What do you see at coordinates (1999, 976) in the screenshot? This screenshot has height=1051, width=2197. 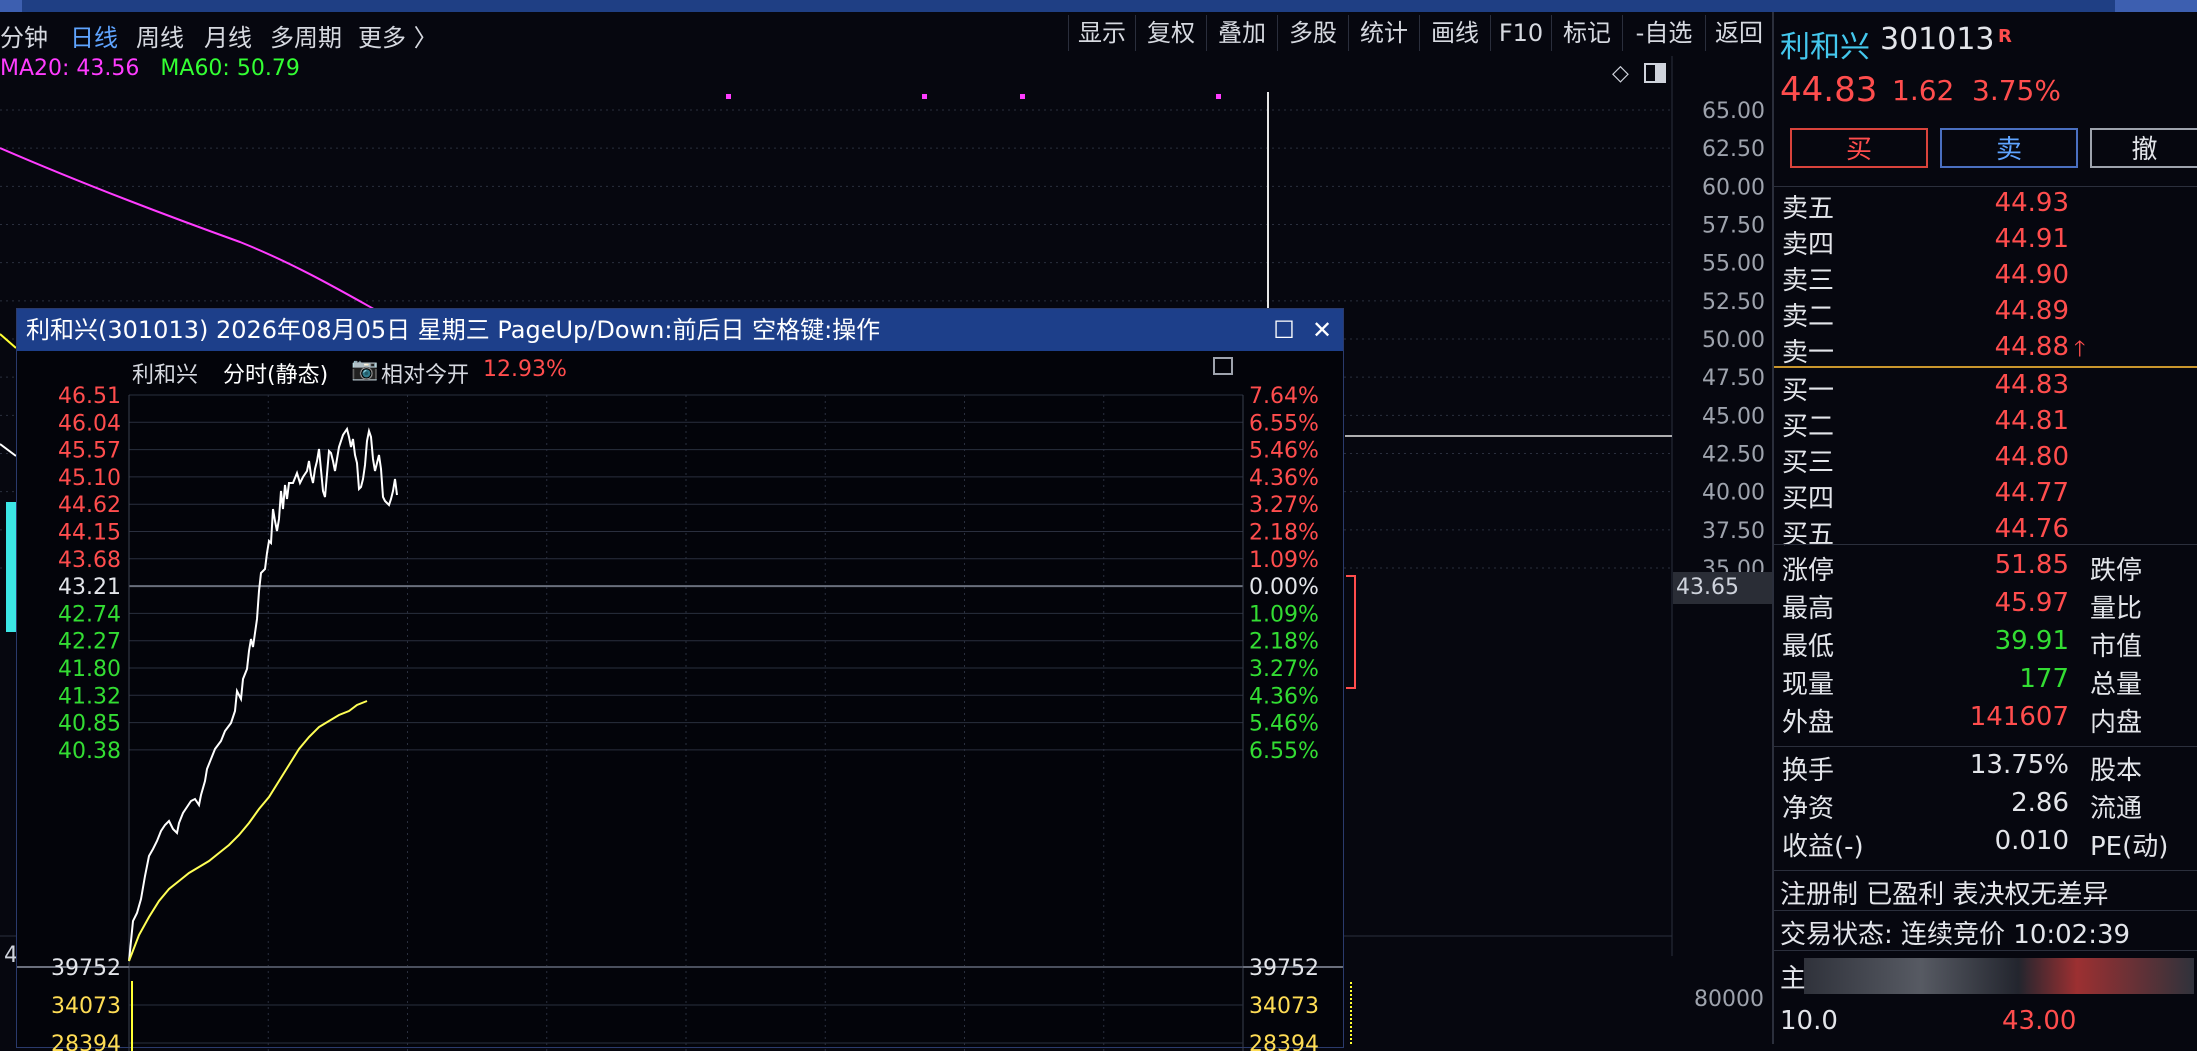 I see `obscured-region` at bounding box center [1999, 976].